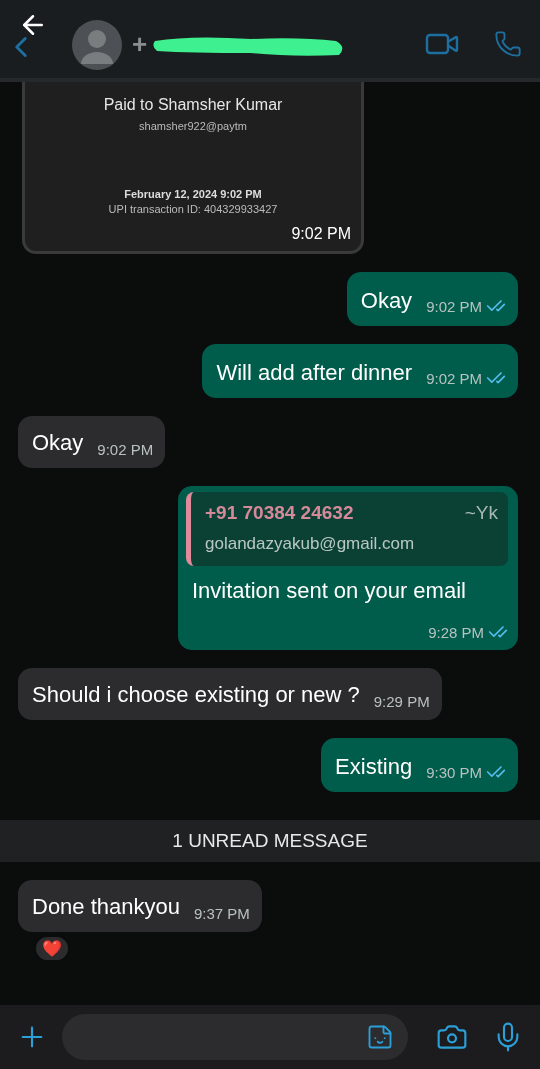 The width and height of the screenshot is (540, 1069). Describe the element at coordinates (235, 1037) in the screenshot. I see `message-input-field` at that location.